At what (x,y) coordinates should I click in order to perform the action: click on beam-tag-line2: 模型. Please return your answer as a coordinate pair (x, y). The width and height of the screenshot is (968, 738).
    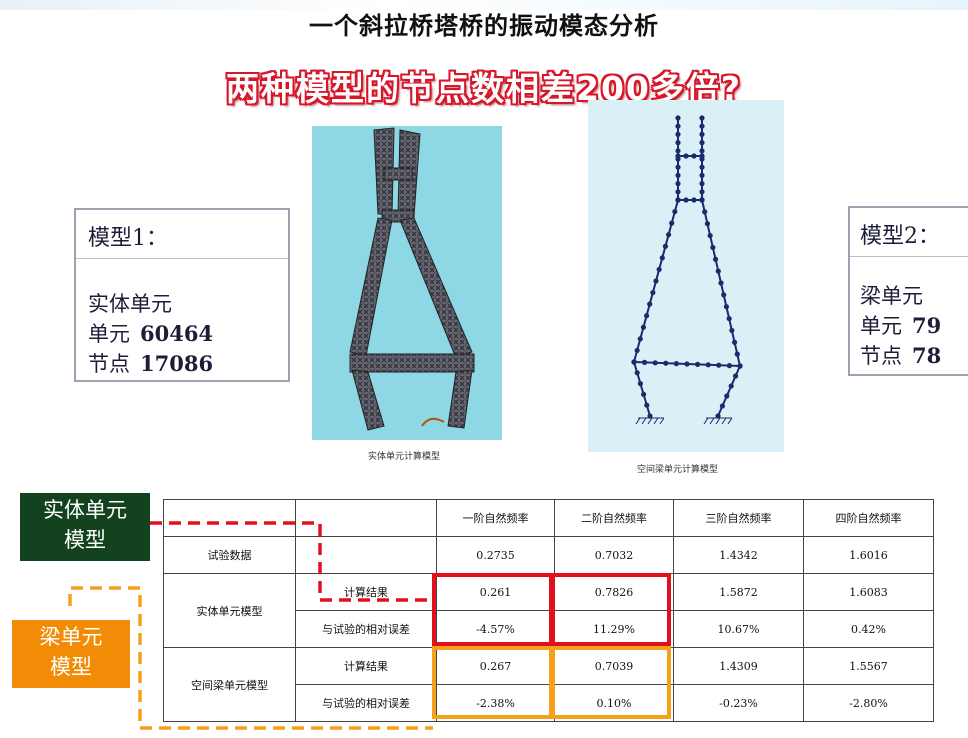
    Looking at the image, I should click on (71, 667).